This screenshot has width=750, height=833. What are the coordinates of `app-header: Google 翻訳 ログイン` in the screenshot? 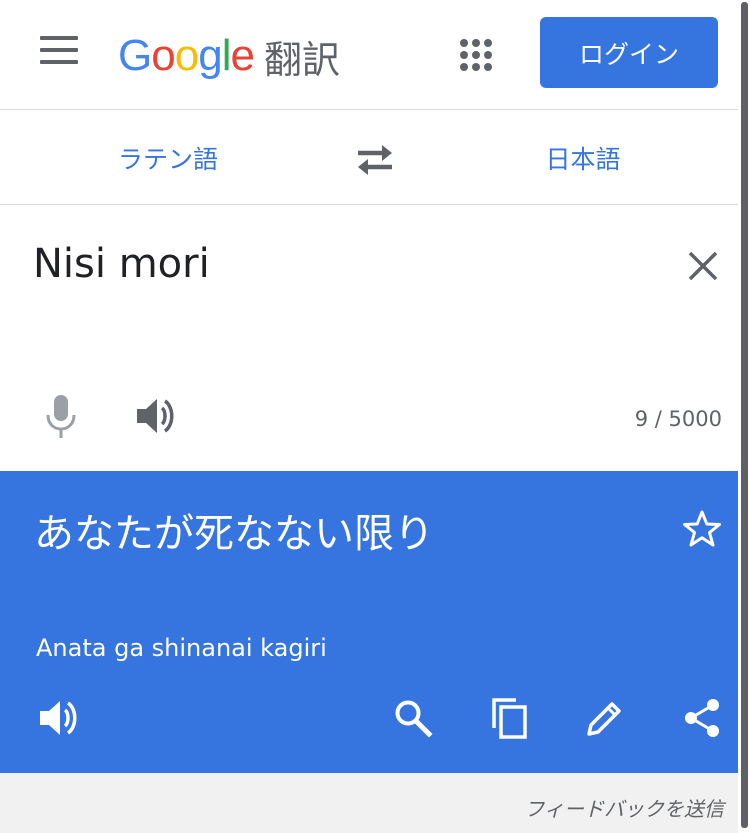 It's located at (369, 55).